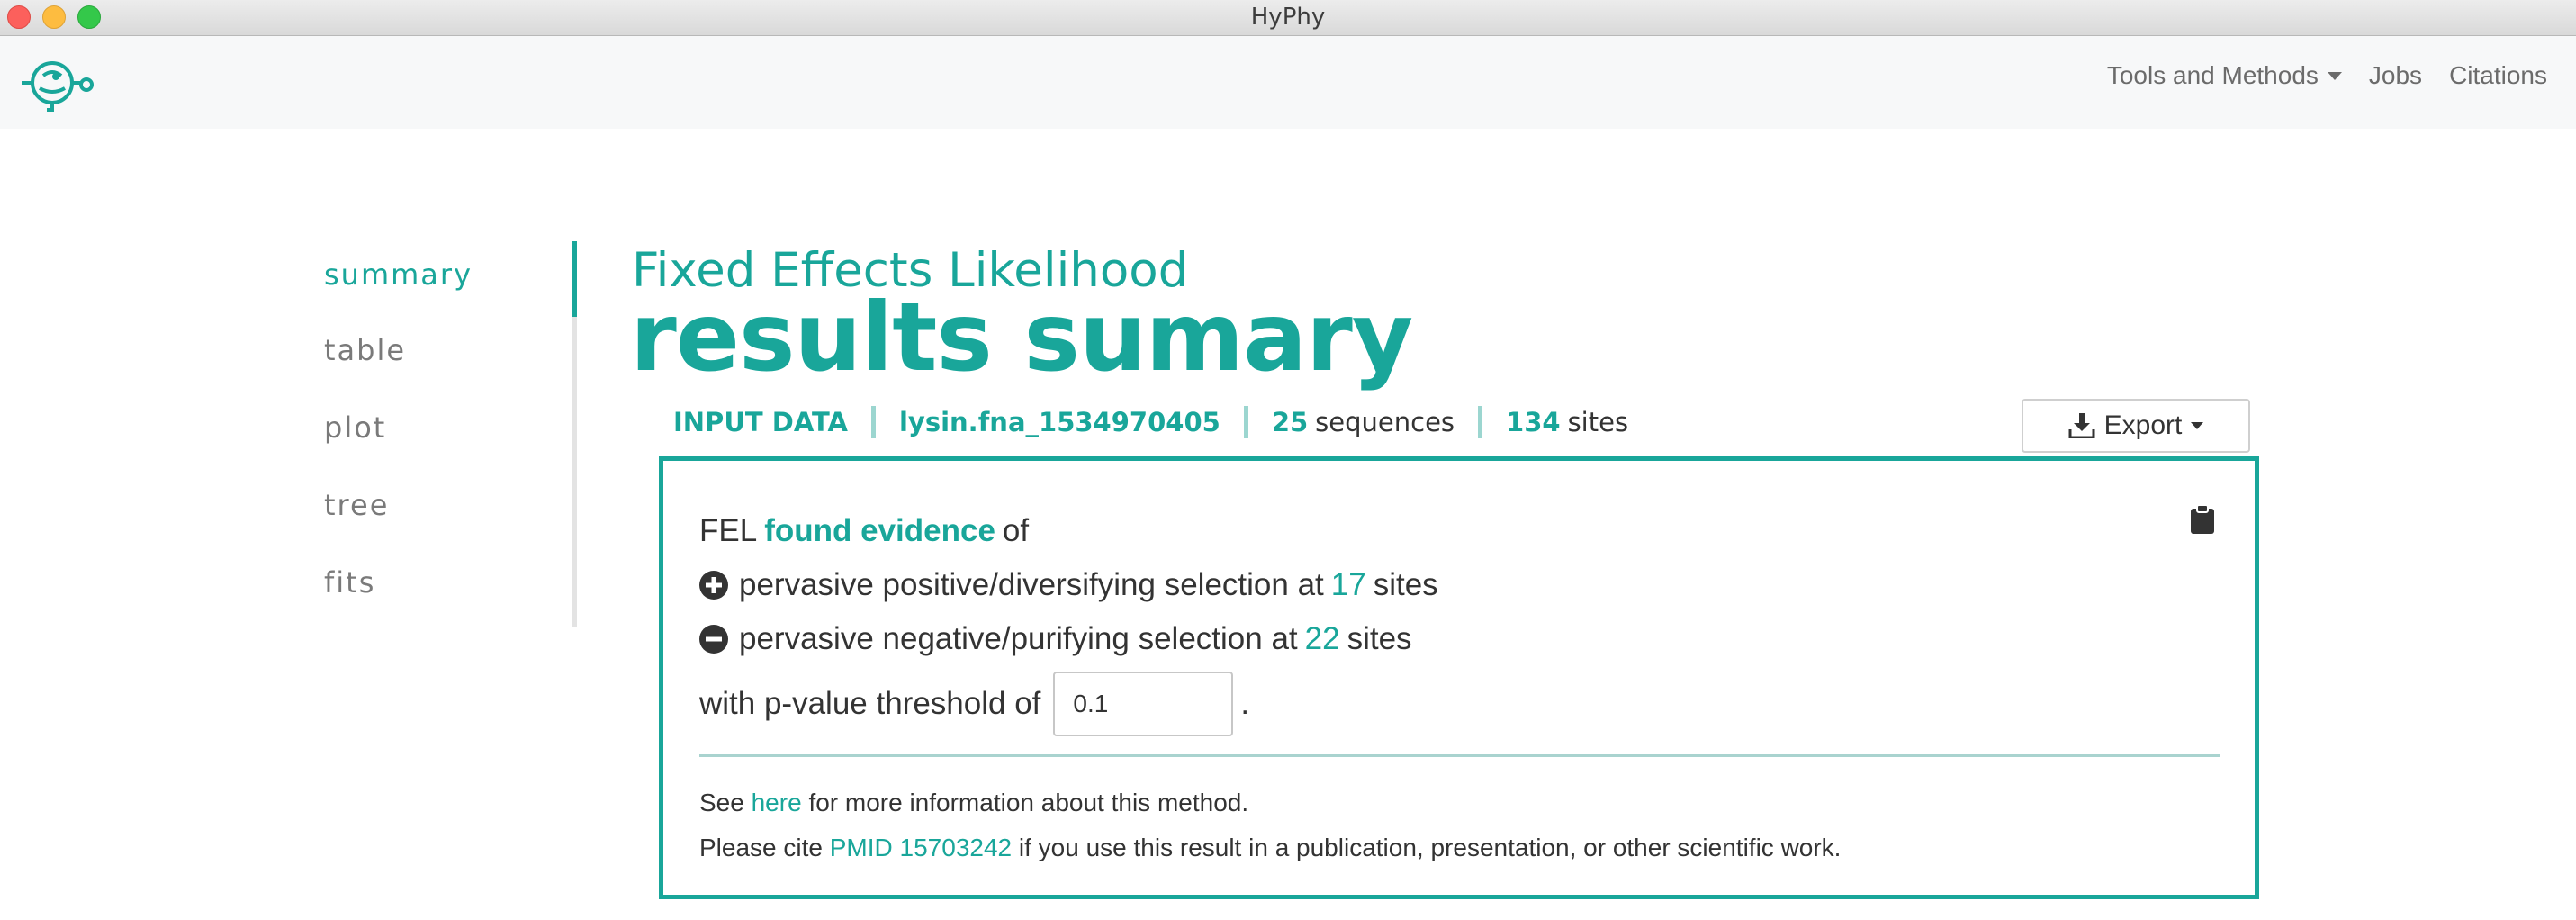 This screenshot has height=920, width=2576. I want to click on minus-circle-icon, so click(713, 639).